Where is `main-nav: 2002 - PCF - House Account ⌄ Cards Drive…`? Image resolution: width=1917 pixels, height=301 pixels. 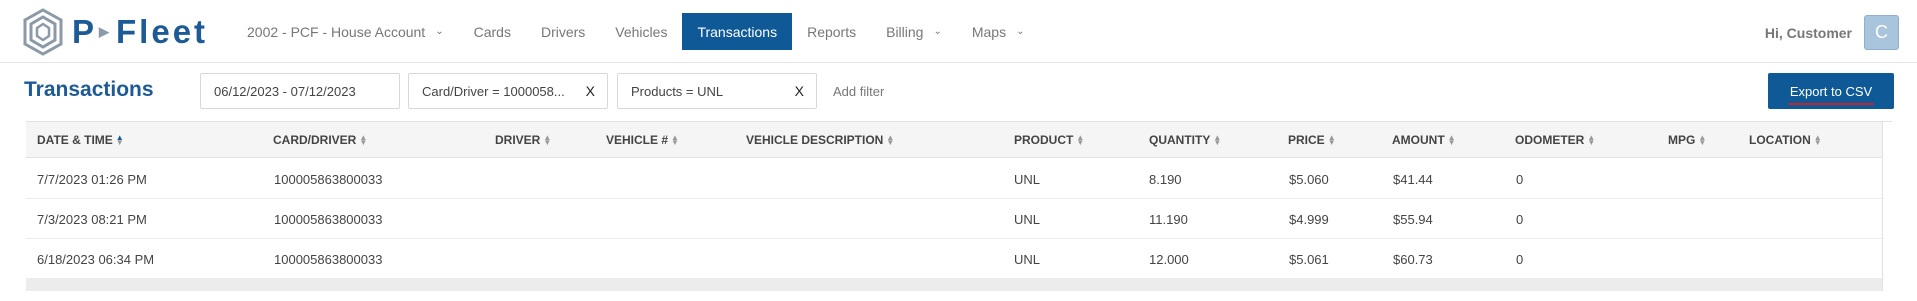
main-nav: 2002 - PCF - House Account ⌄ Cards Drive… is located at coordinates (635, 31).